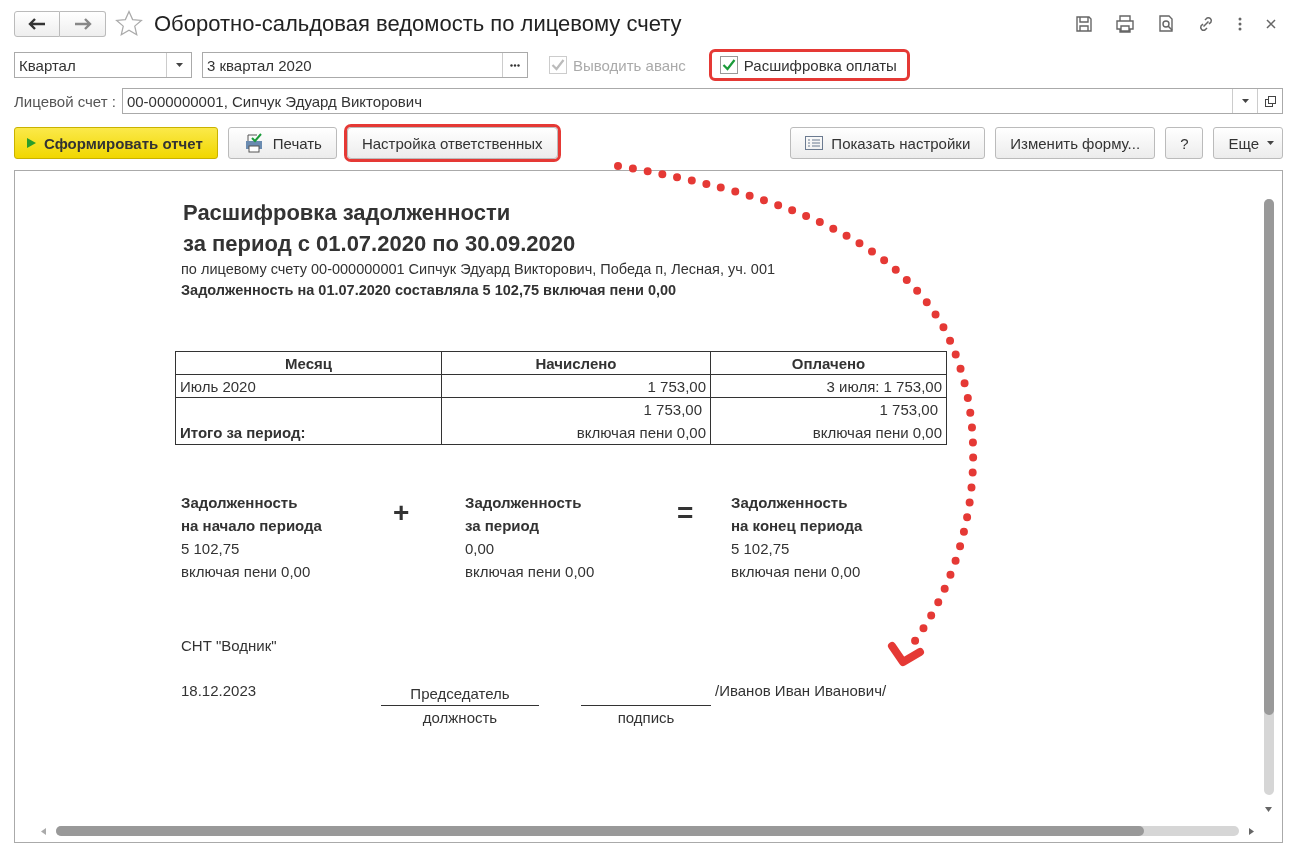  Describe the element at coordinates (1184, 143) in the screenshot. I see `toolbar-button: ?` at that location.